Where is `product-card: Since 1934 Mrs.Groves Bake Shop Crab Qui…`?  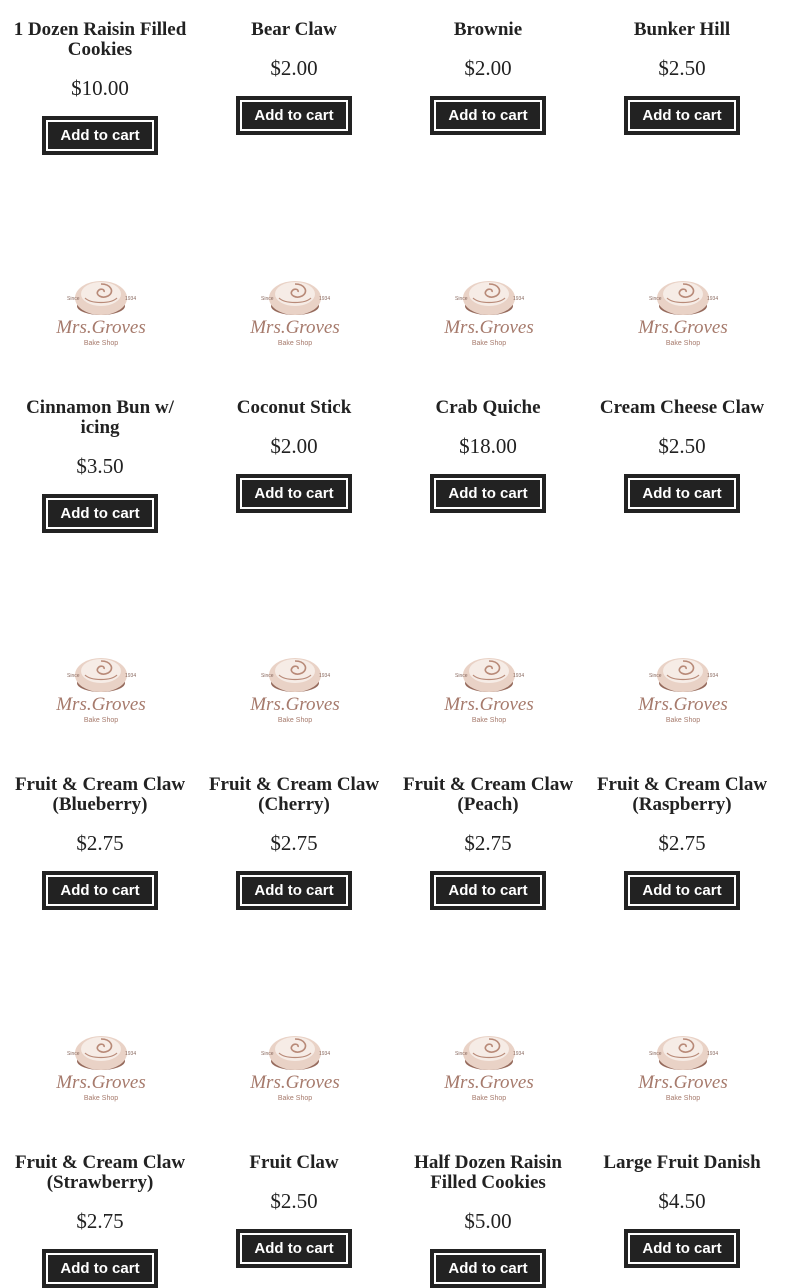 product-card: Since 1934 Mrs.Groves Bake Shop Crab Qui… is located at coordinates (488, 266).